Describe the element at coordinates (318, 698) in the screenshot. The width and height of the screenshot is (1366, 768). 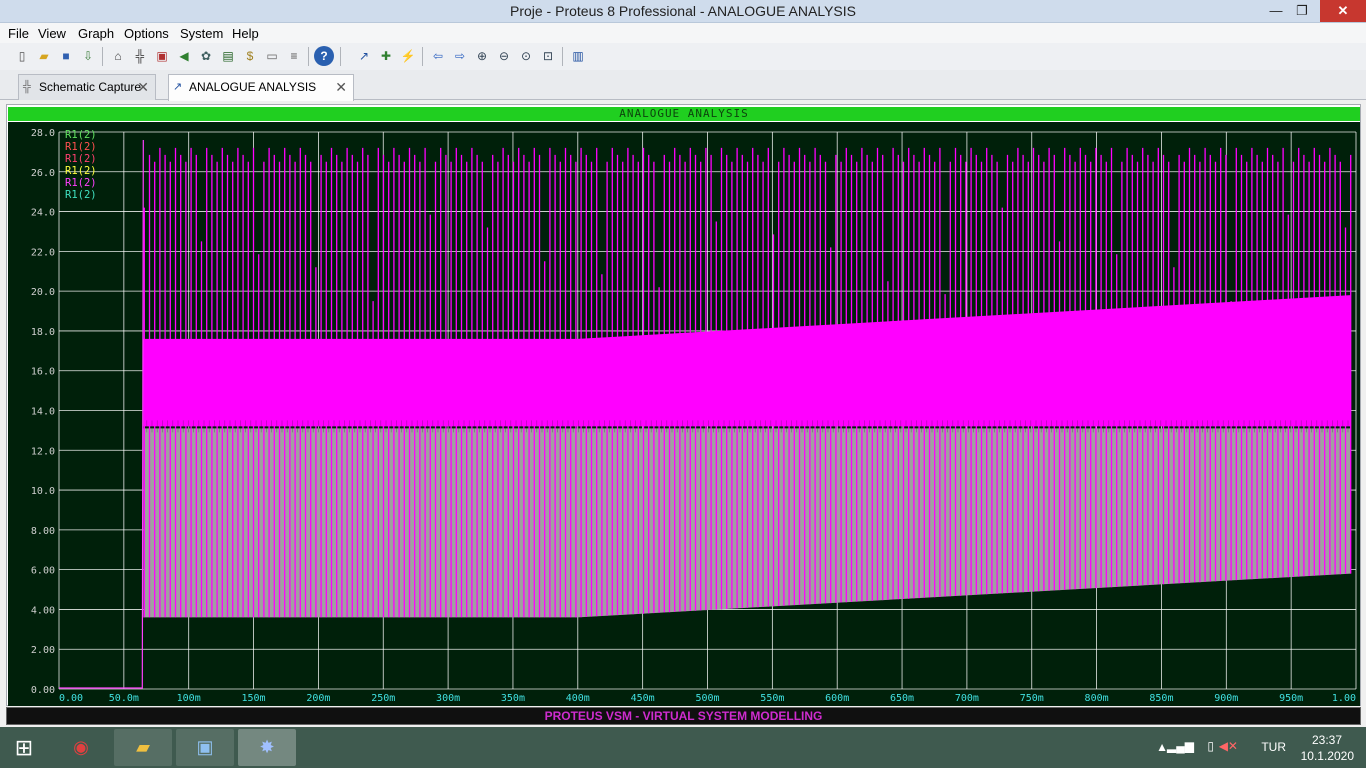
I see `x-tick-label: 200m` at that location.